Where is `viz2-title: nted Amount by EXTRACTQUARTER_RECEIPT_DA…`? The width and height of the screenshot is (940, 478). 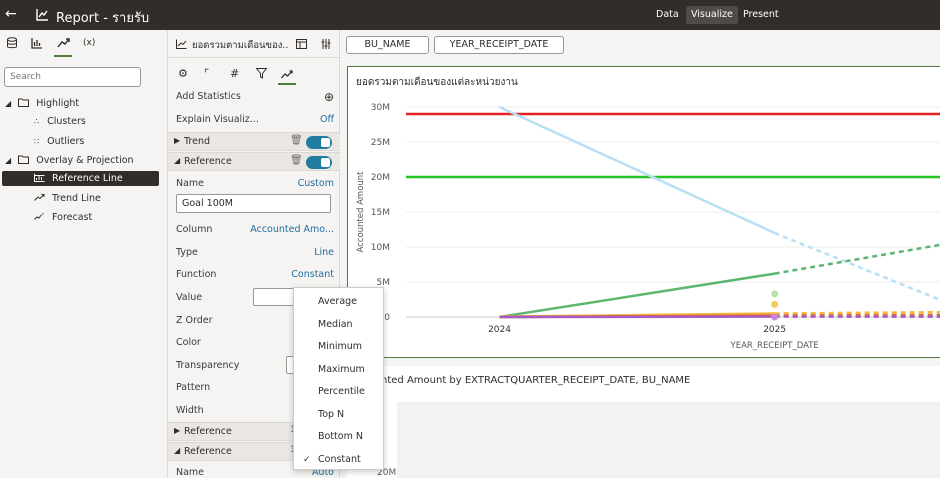
viz2-title: nted Amount by EXTRACTQUARTER_RECEIPT_DA… is located at coordinates (536, 380).